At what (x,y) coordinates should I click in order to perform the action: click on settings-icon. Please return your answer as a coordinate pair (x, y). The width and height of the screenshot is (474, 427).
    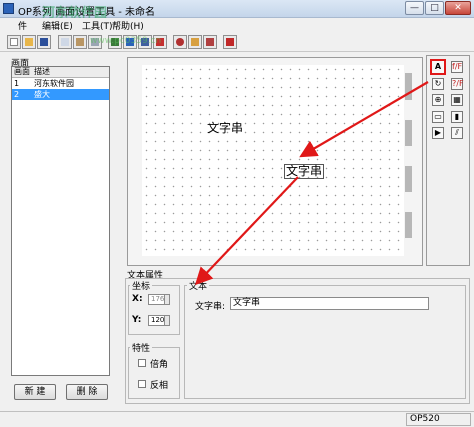
    Looking at the image, I should click on (180, 42).